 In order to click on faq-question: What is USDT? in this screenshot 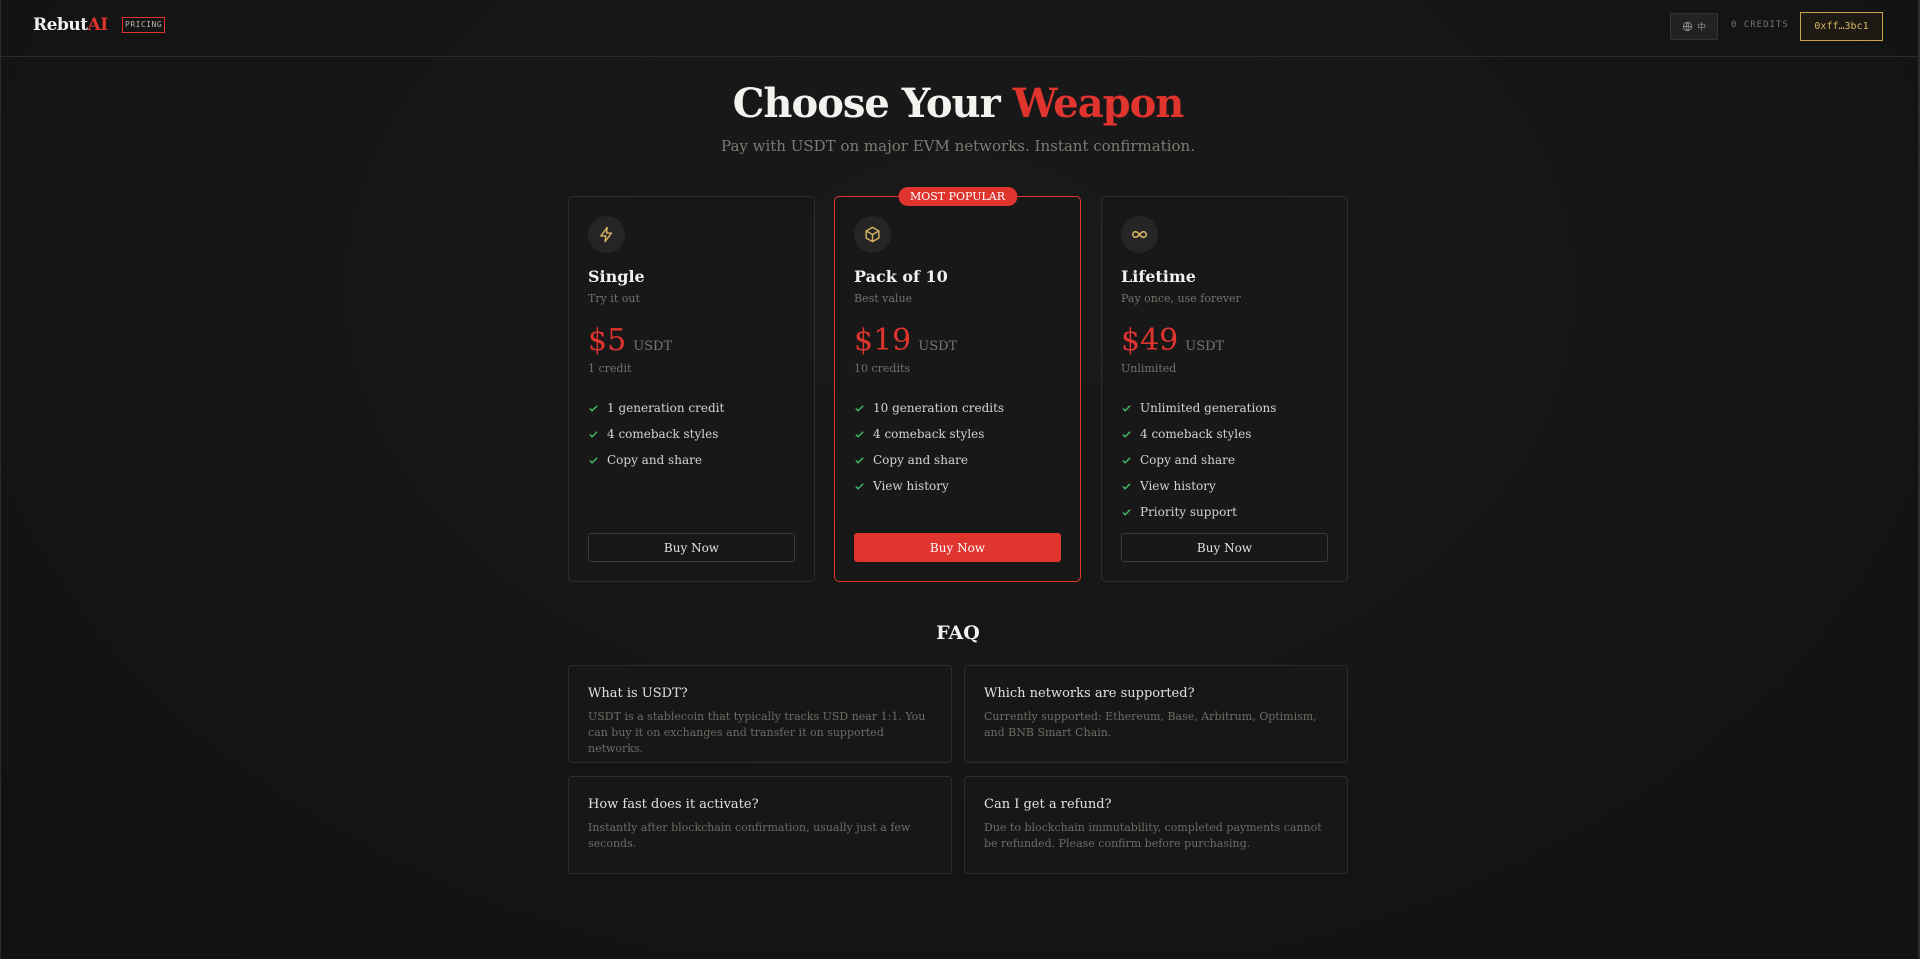, I will do `click(638, 693)`.